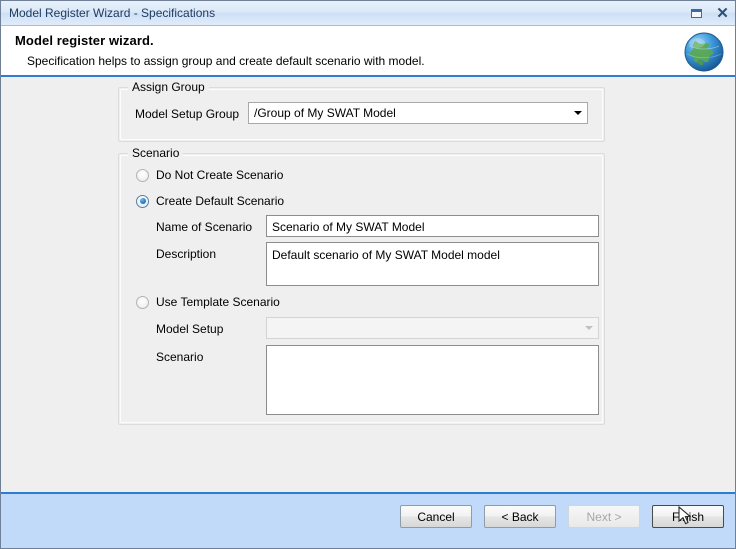 The width and height of the screenshot is (736, 549). Describe the element at coordinates (220, 201) in the screenshot. I see `radio-label-create-default: Create Default Scenario` at that location.